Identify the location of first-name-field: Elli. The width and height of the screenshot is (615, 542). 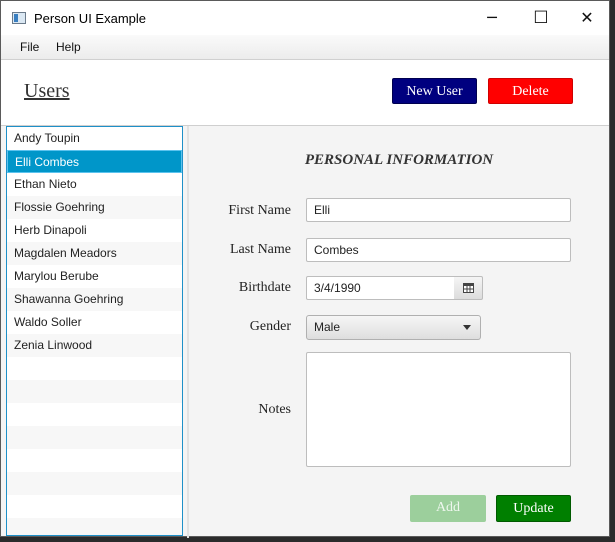
(438, 210).